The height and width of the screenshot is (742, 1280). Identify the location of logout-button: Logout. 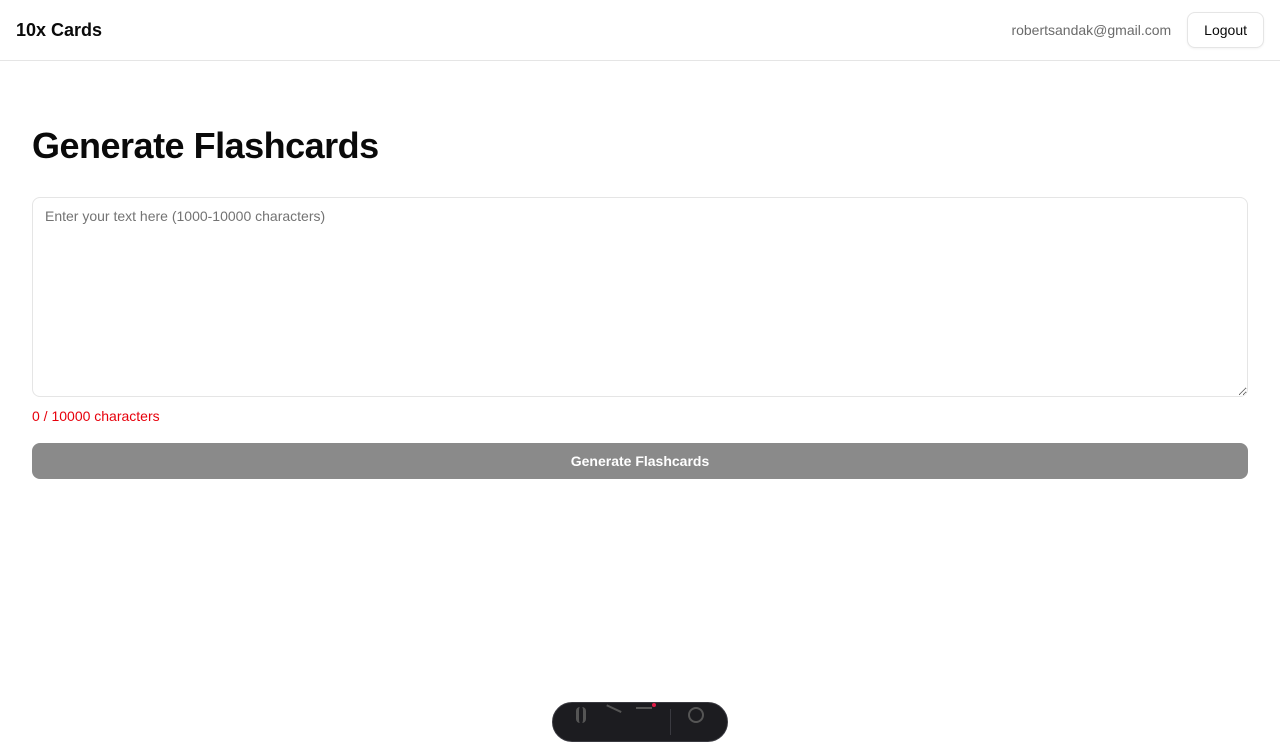
(1225, 30).